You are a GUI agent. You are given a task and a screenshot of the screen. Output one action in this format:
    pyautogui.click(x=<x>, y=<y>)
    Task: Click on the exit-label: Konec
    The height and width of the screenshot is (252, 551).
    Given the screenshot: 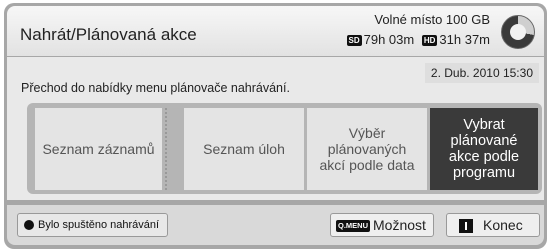 What is the action you would take?
    pyautogui.click(x=503, y=225)
    